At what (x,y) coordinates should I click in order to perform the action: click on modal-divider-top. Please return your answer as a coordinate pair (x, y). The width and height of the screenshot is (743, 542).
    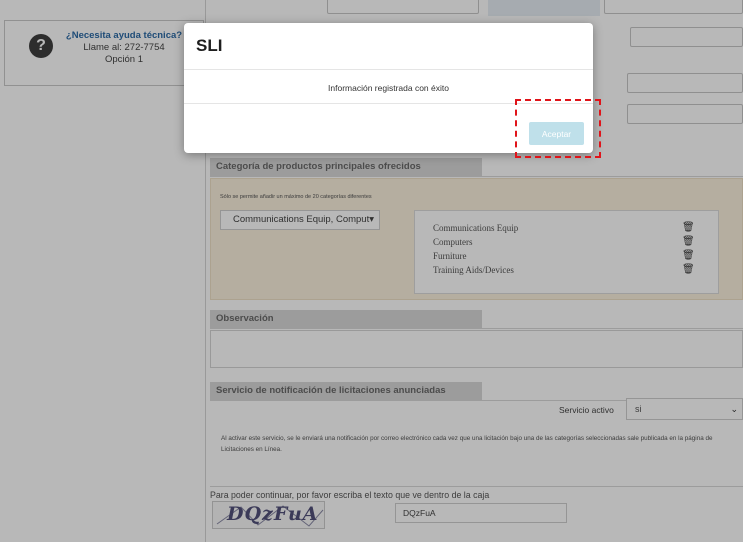
    Looking at the image, I should click on (388, 69).